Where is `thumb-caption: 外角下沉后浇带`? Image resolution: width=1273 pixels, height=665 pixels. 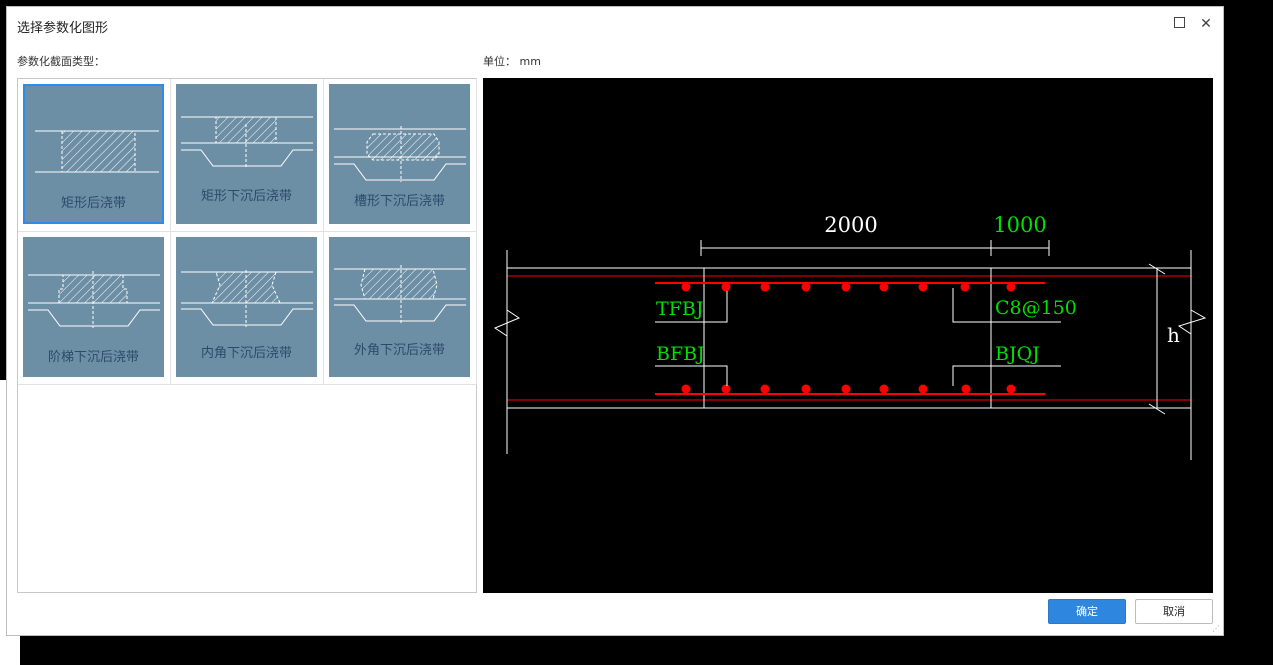
thumb-caption: 外角下沉后浇带 is located at coordinates (399, 350).